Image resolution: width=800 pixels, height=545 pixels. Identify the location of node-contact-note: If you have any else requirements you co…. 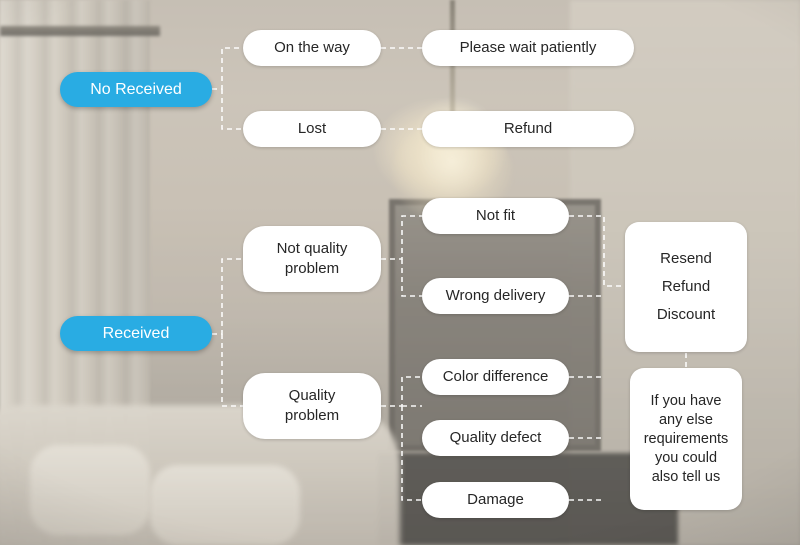
(686, 439).